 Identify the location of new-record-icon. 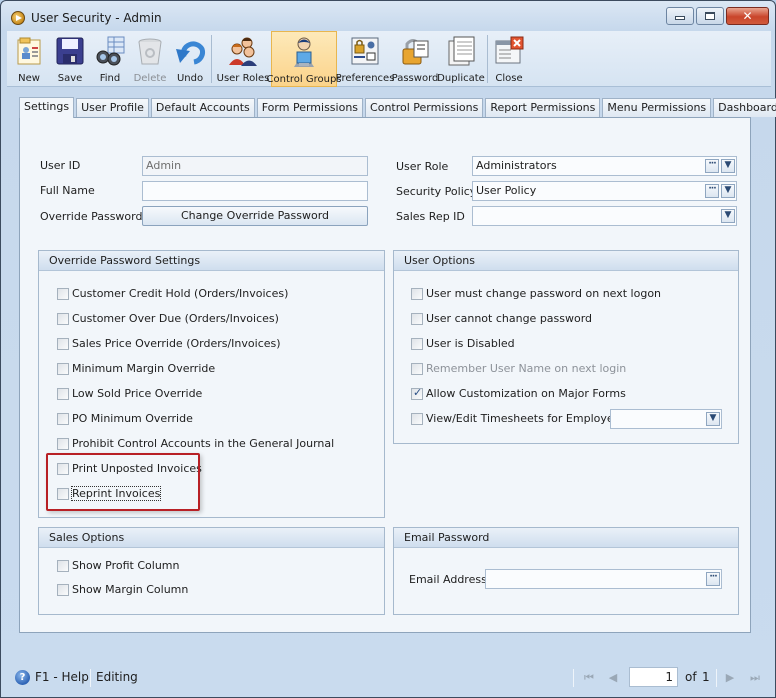
(29, 51).